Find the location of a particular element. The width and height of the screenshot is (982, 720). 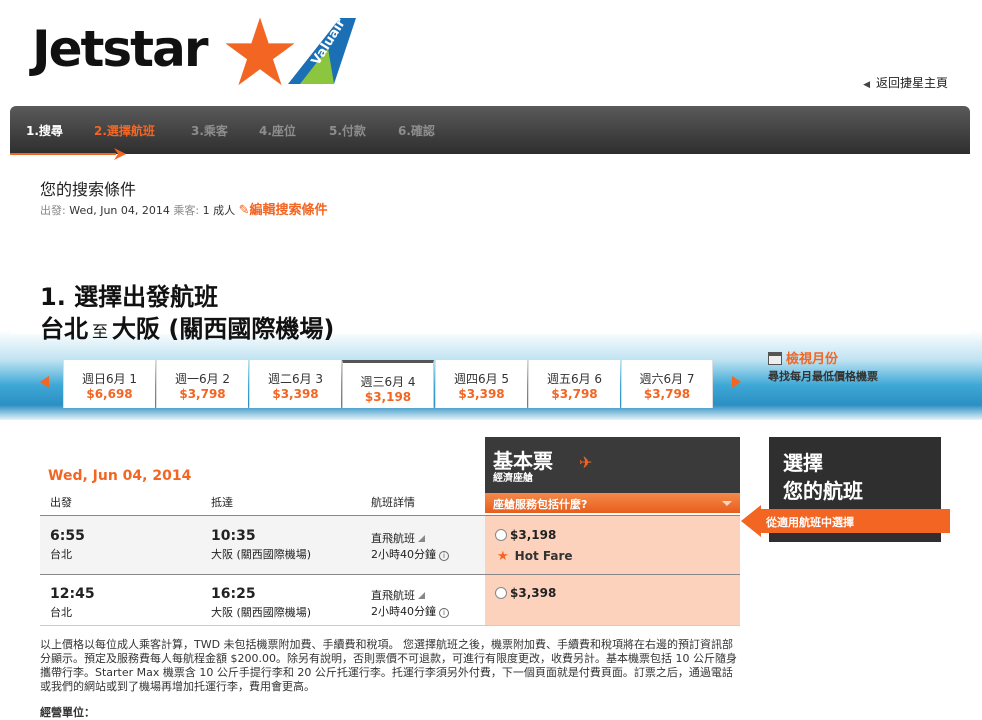

booking-steps-nav: 1.搜尋 2.選擇航班 3.乘客 4.座位 5.付款 6.確認 is located at coordinates (490, 130).